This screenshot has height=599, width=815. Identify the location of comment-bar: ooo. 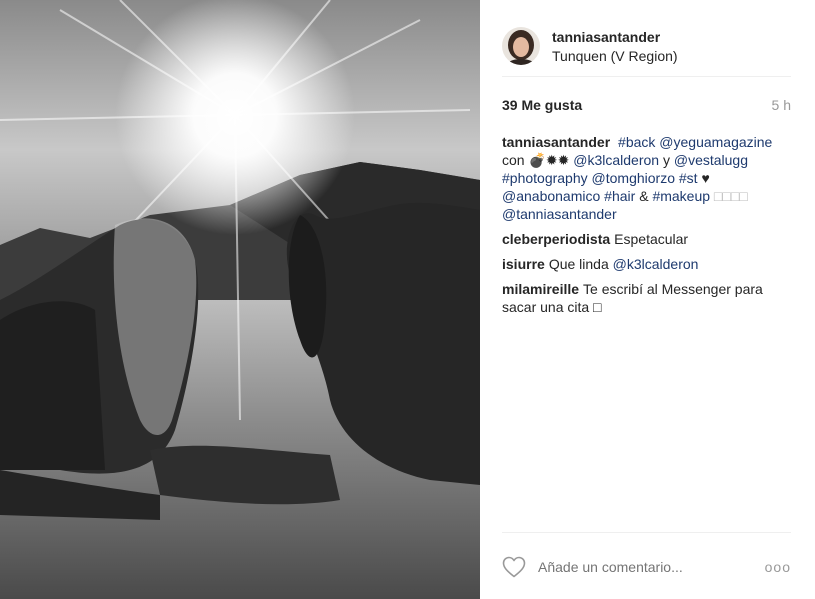
(646, 567).